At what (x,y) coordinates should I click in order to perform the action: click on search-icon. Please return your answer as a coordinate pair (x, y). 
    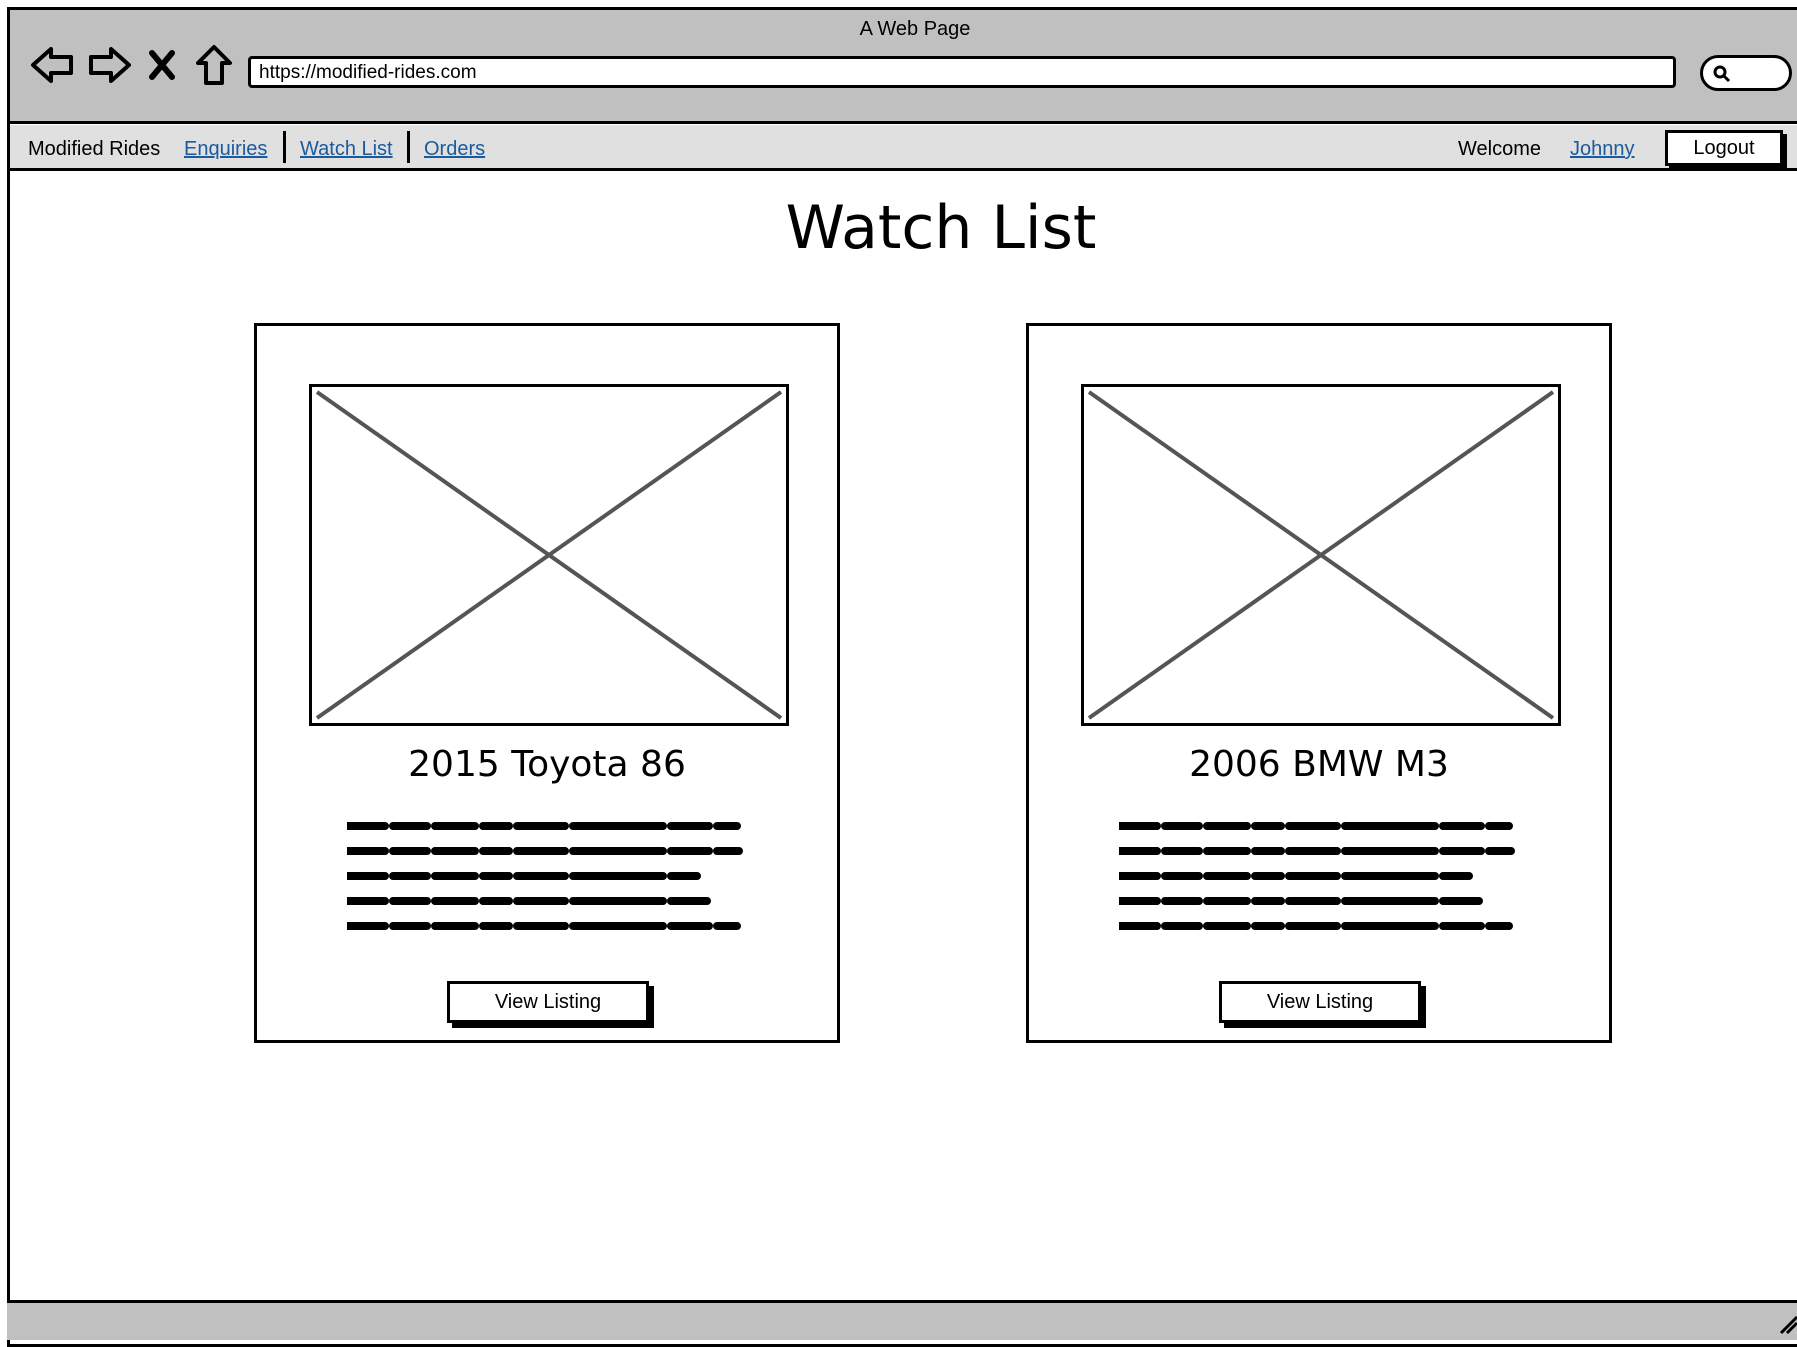
    Looking at the image, I should click on (1722, 76).